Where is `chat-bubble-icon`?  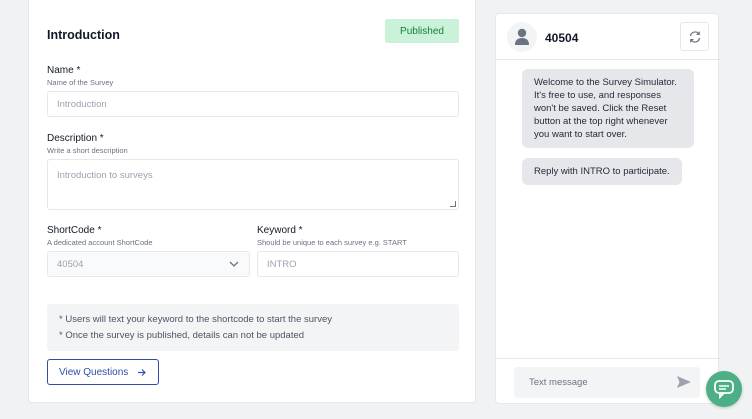 chat-bubble-icon is located at coordinates (724, 389).